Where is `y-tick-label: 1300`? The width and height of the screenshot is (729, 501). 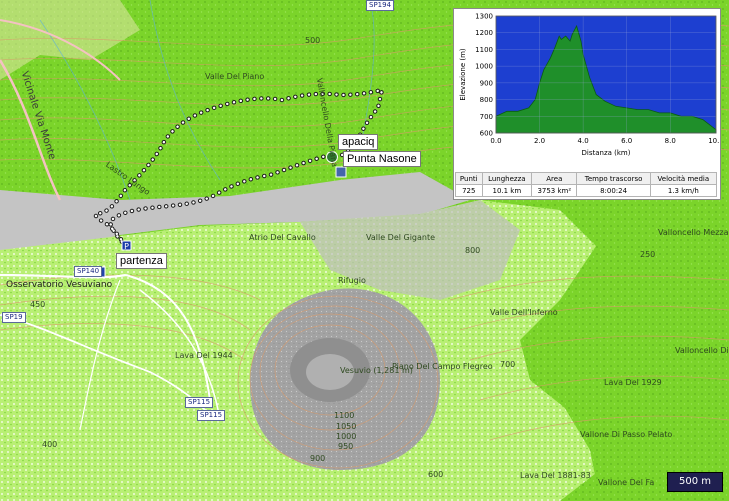
y-tick-label: 1300 is located at coordinates (484, 17).